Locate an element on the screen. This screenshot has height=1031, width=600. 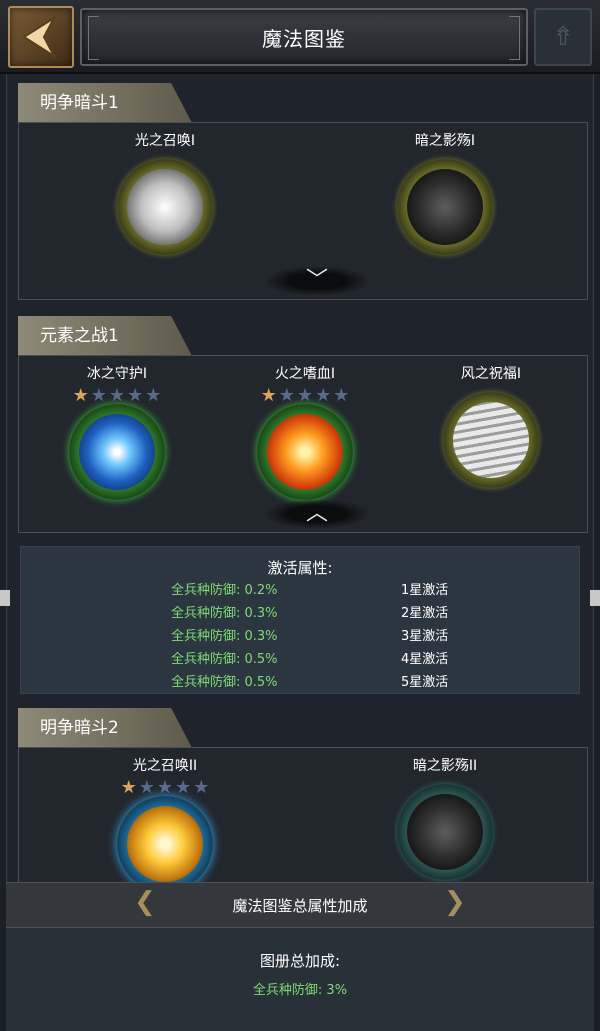
activation-row: 全兵种防御: 0.5% 5星激活 is located at coordinates (300, 682).